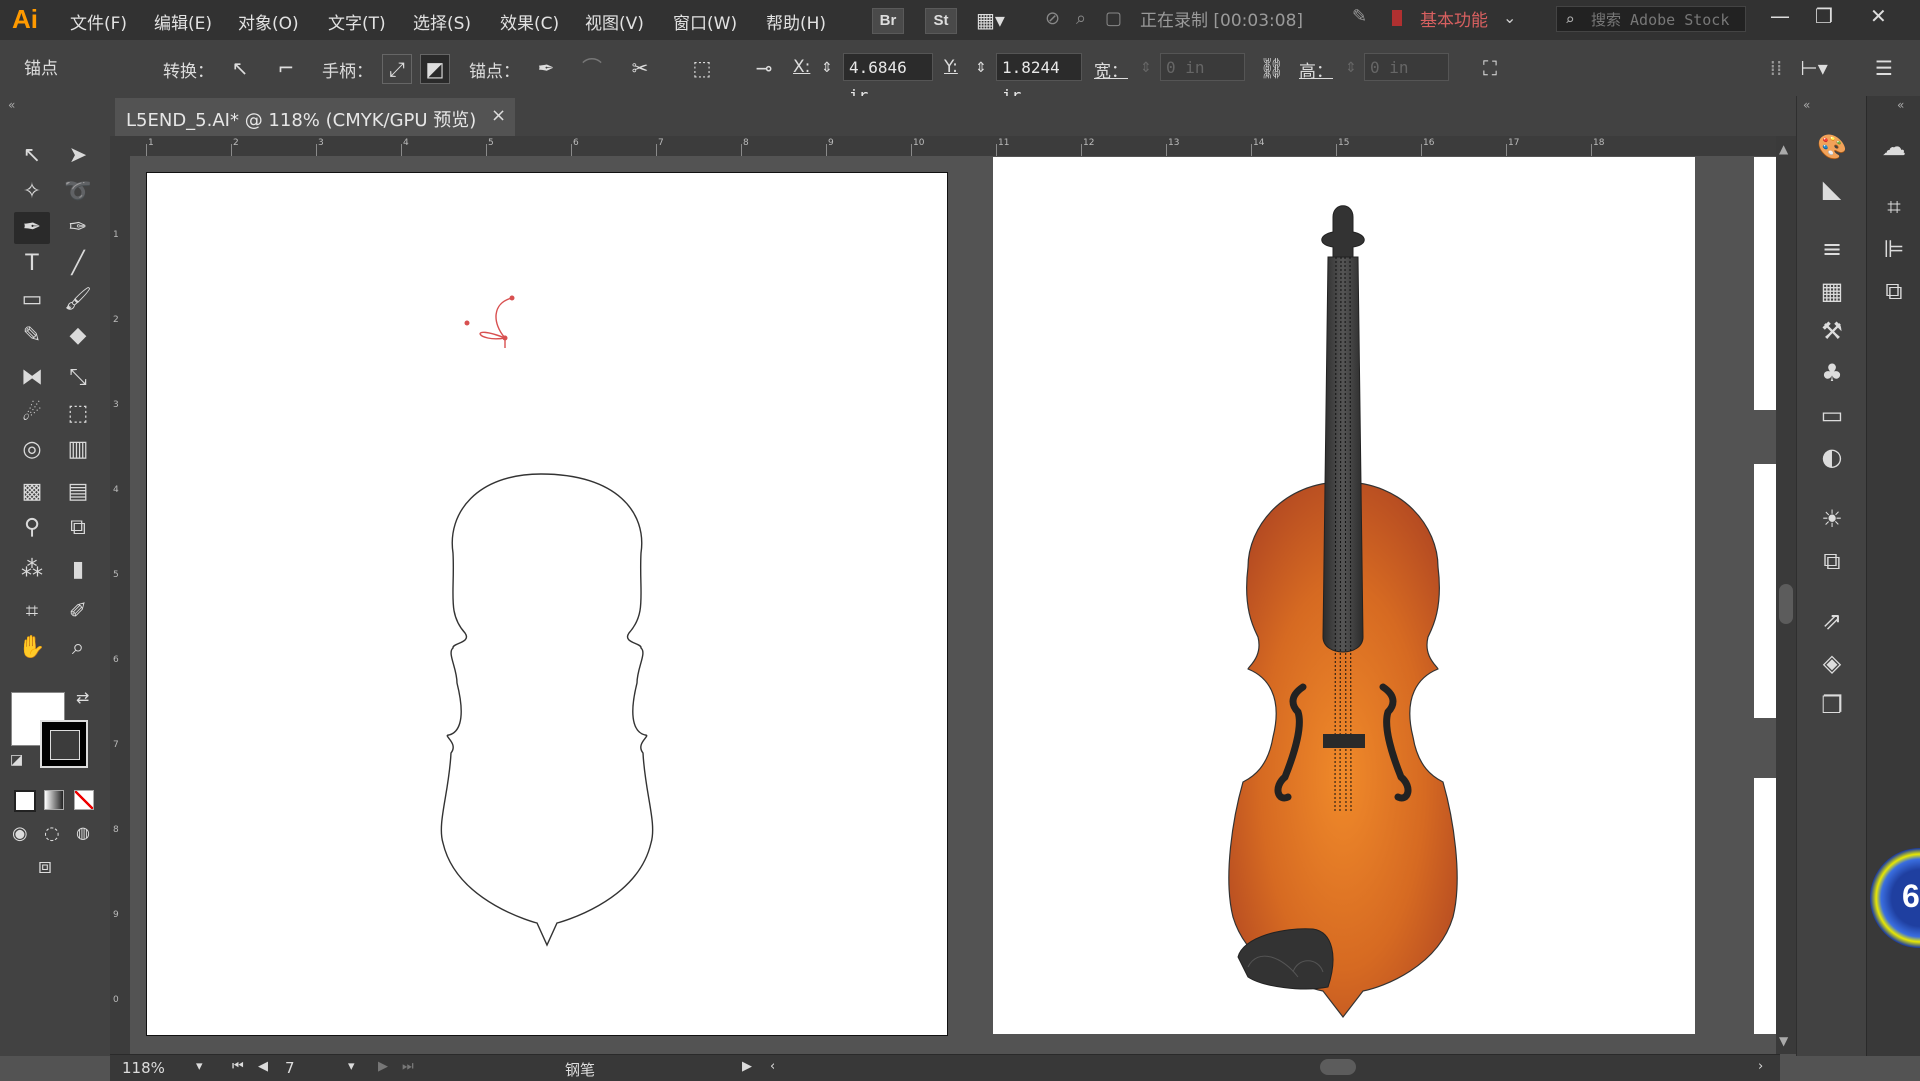  Describe the element at coordinates (1832, 415) in the screenshot. I see `gradient-panel-icon: ▭` at that location.